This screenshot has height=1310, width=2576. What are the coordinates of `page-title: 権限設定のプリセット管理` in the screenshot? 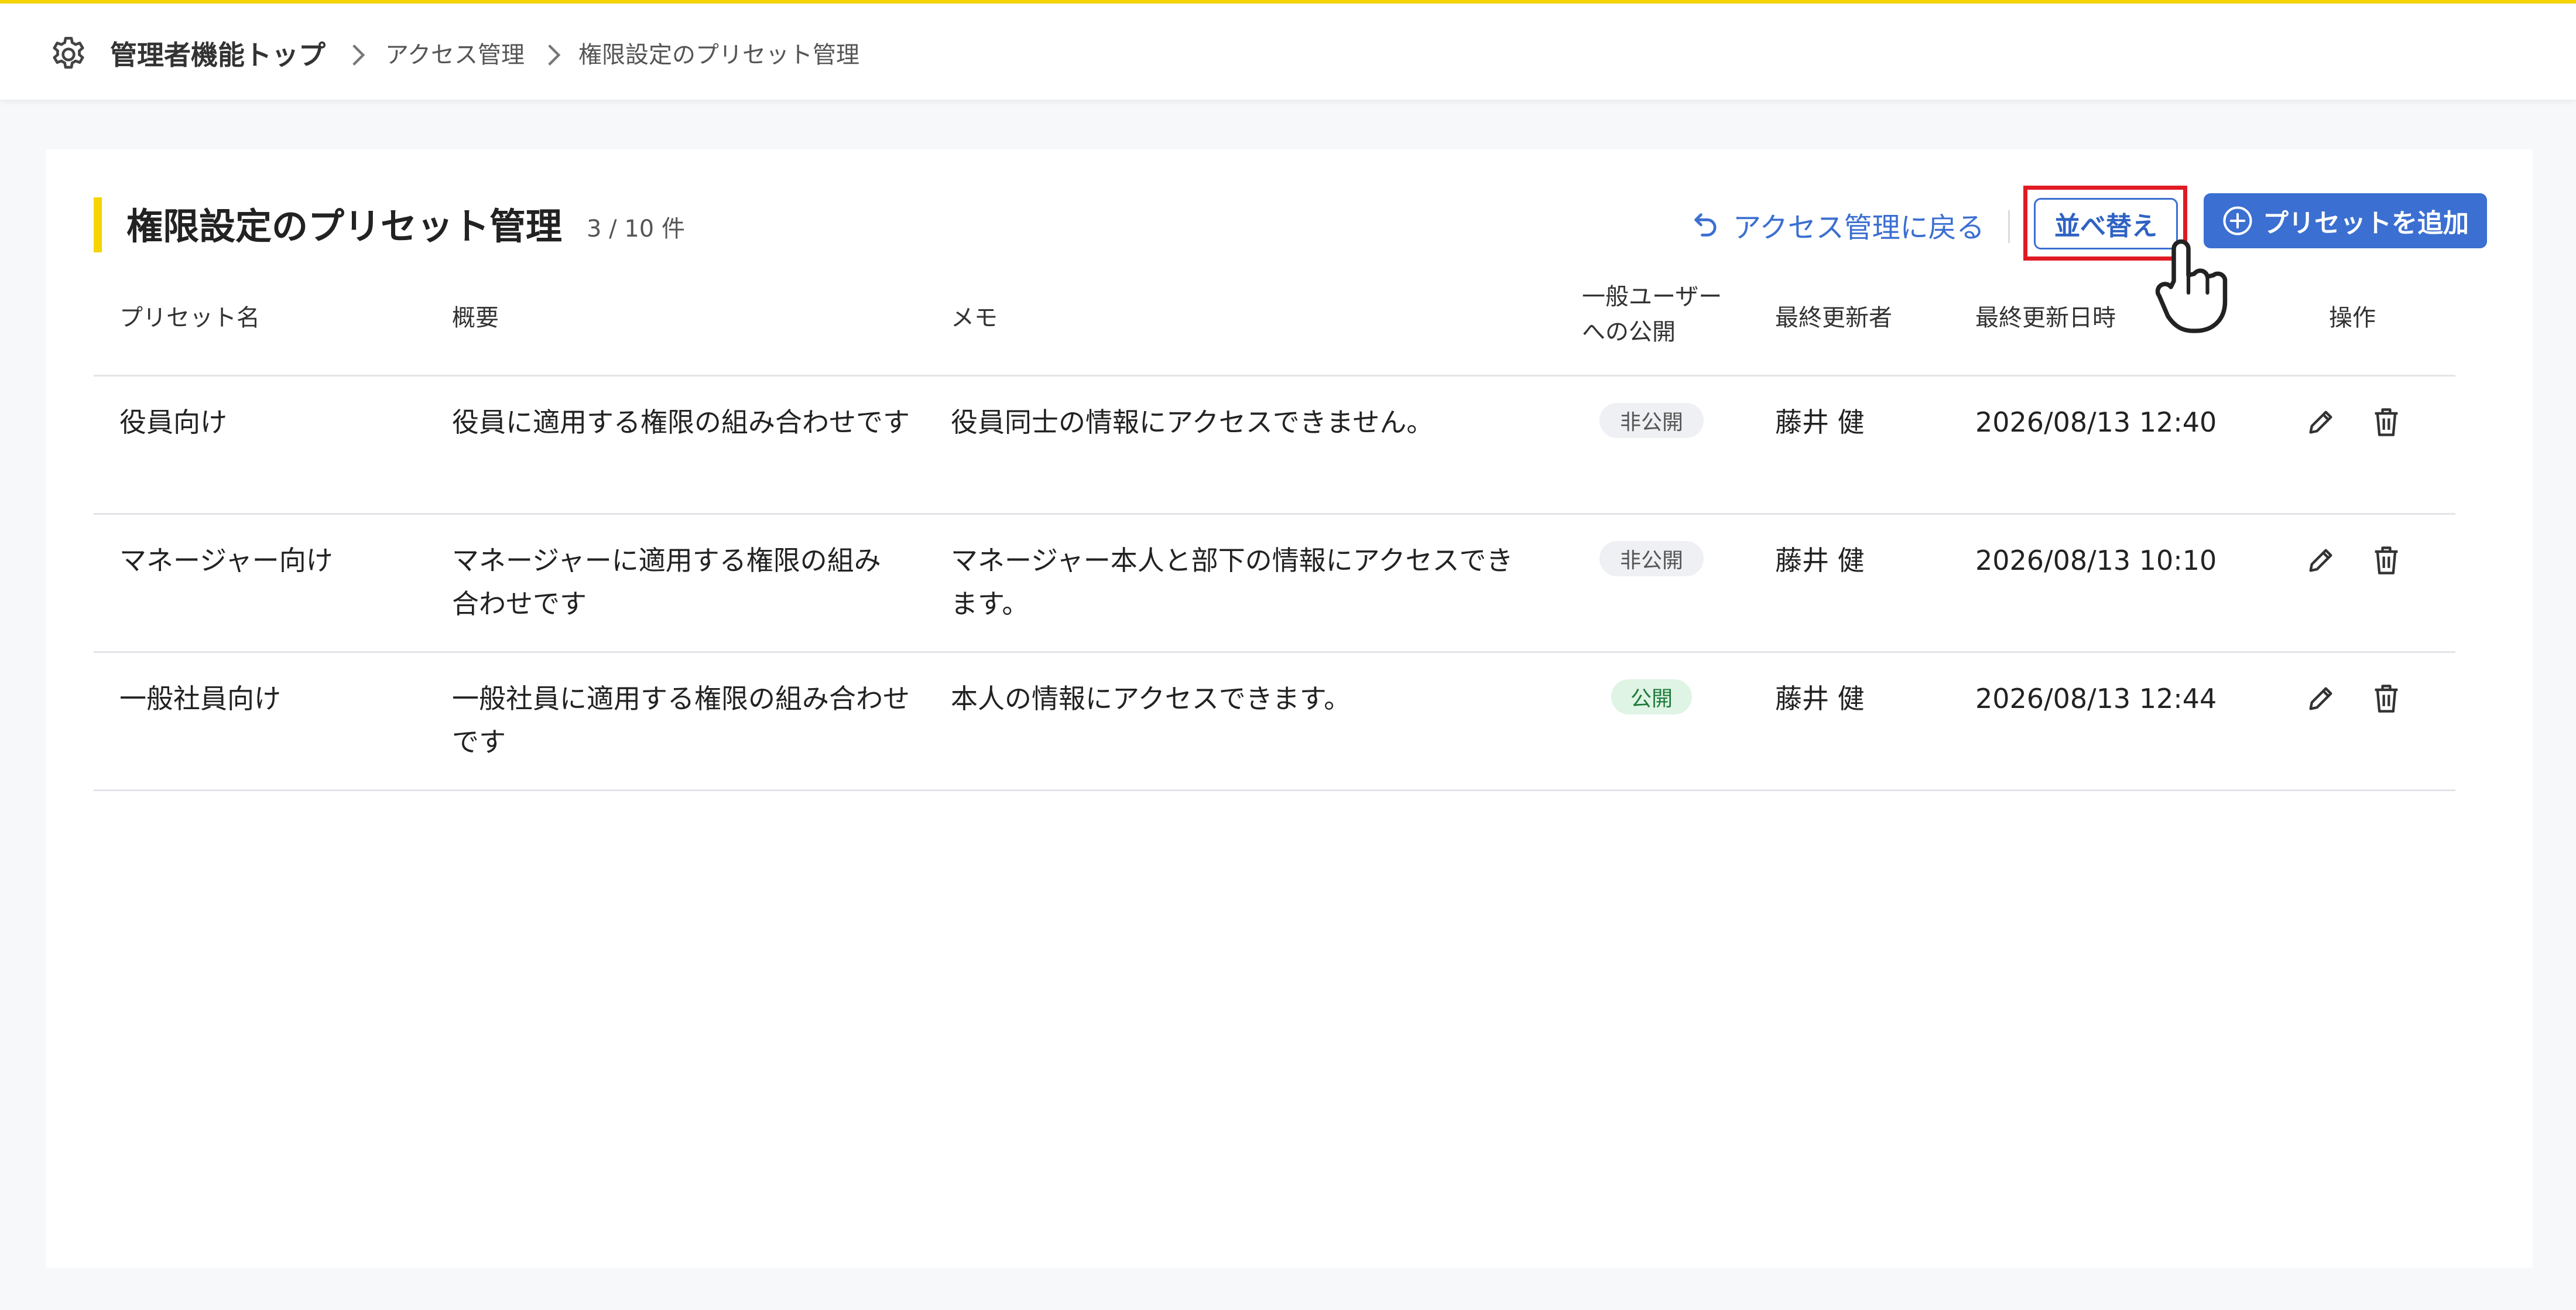 It's located at (344, 227).